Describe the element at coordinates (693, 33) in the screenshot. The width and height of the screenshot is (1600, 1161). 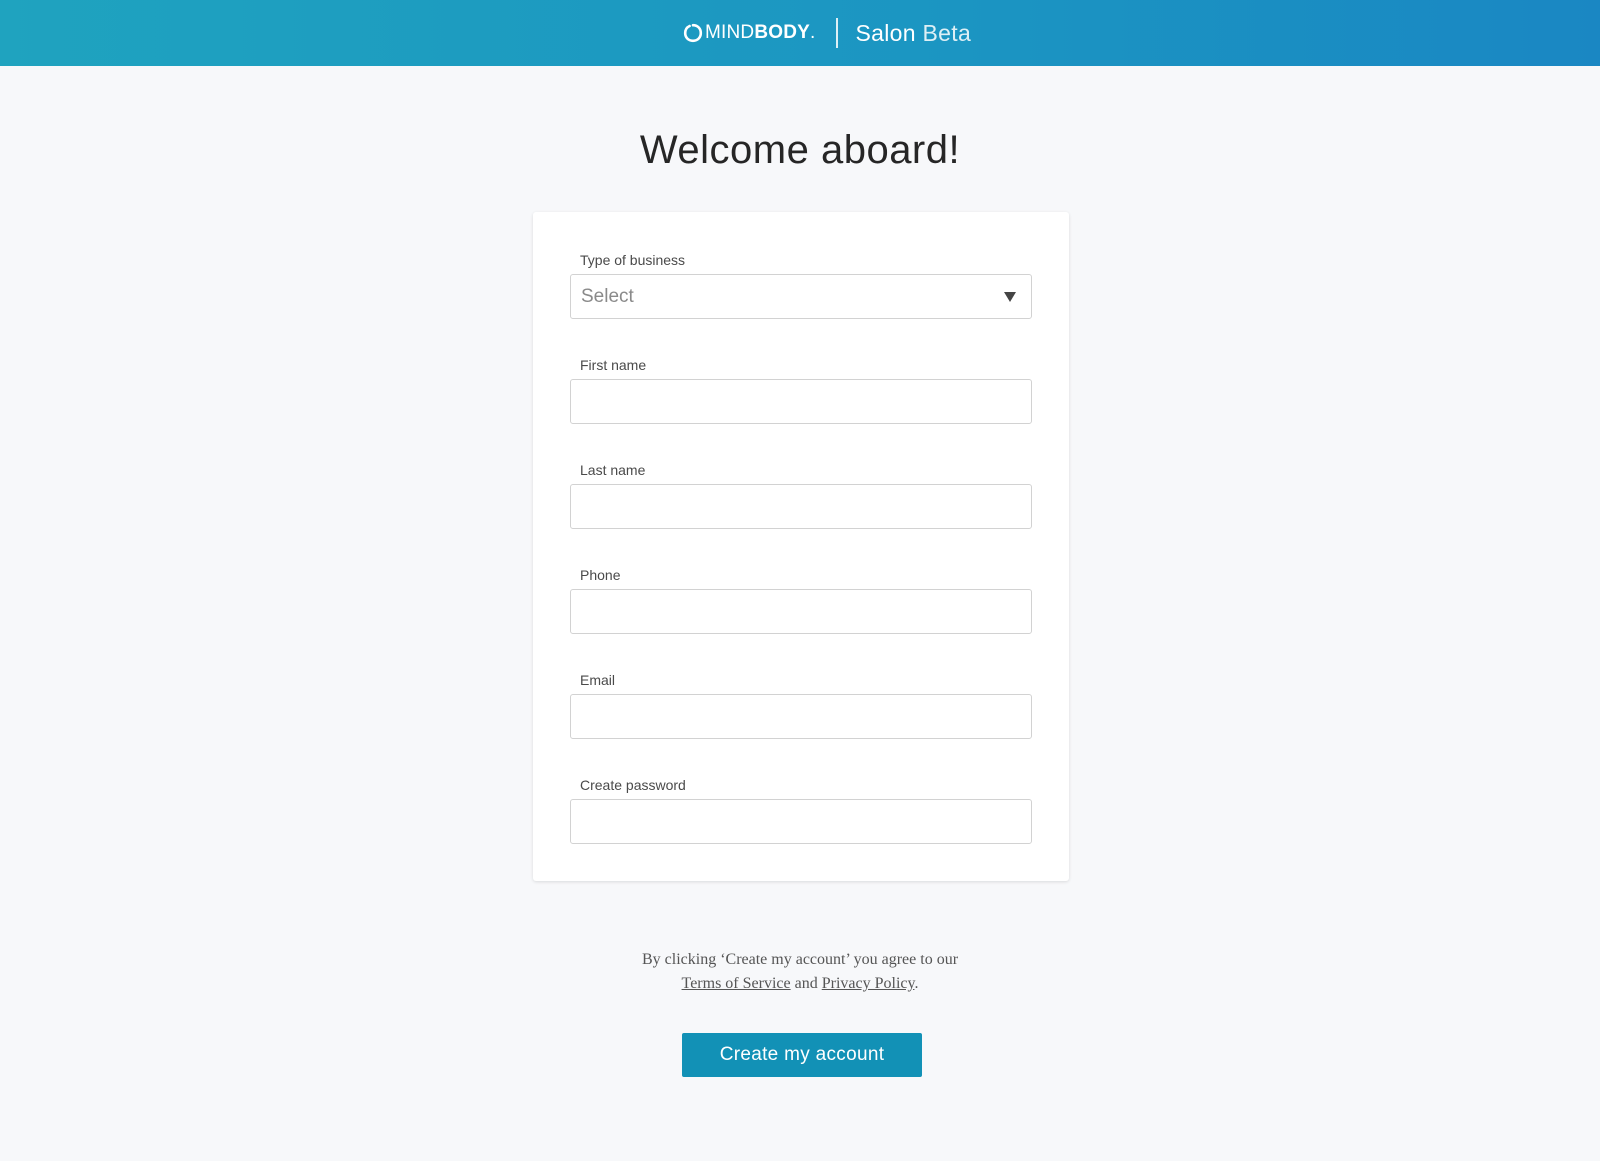
I see `mindbody-ring-icon` at that location.